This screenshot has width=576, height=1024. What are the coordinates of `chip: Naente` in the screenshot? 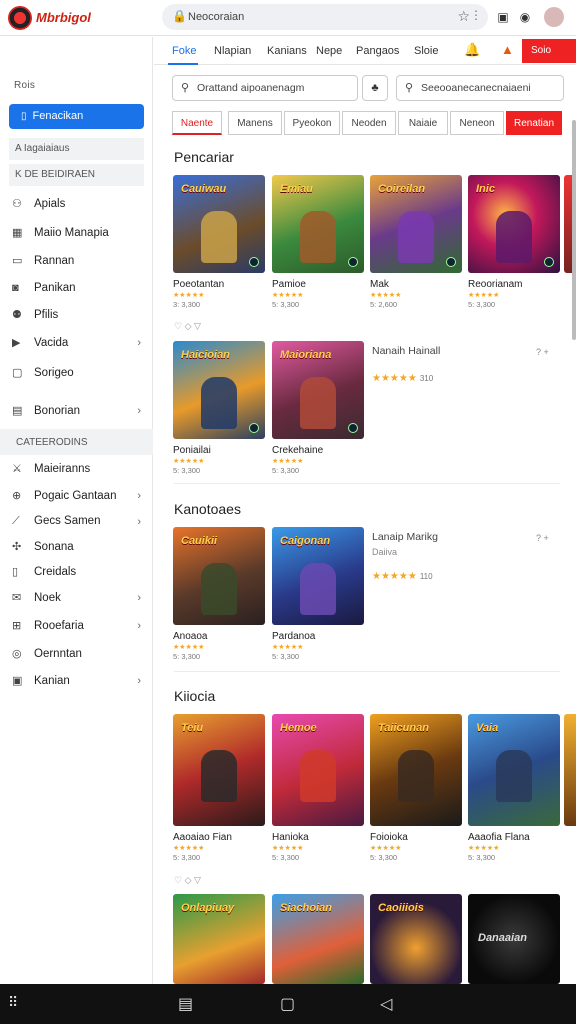 It's located at (197, 123).